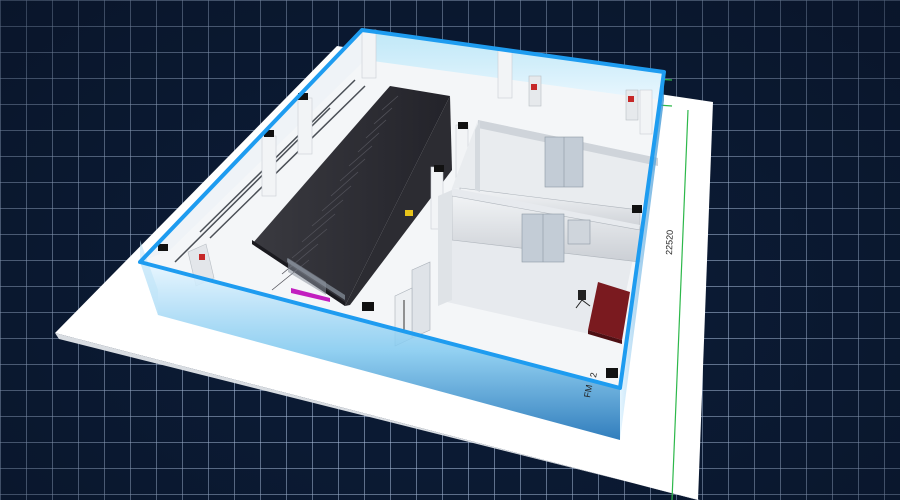 Image resolution: width=900 pixels, height=500 pixels. Describe the element at coordinates (632, 105) in the screenshot. I see `ac-unit-back-right` at that location.